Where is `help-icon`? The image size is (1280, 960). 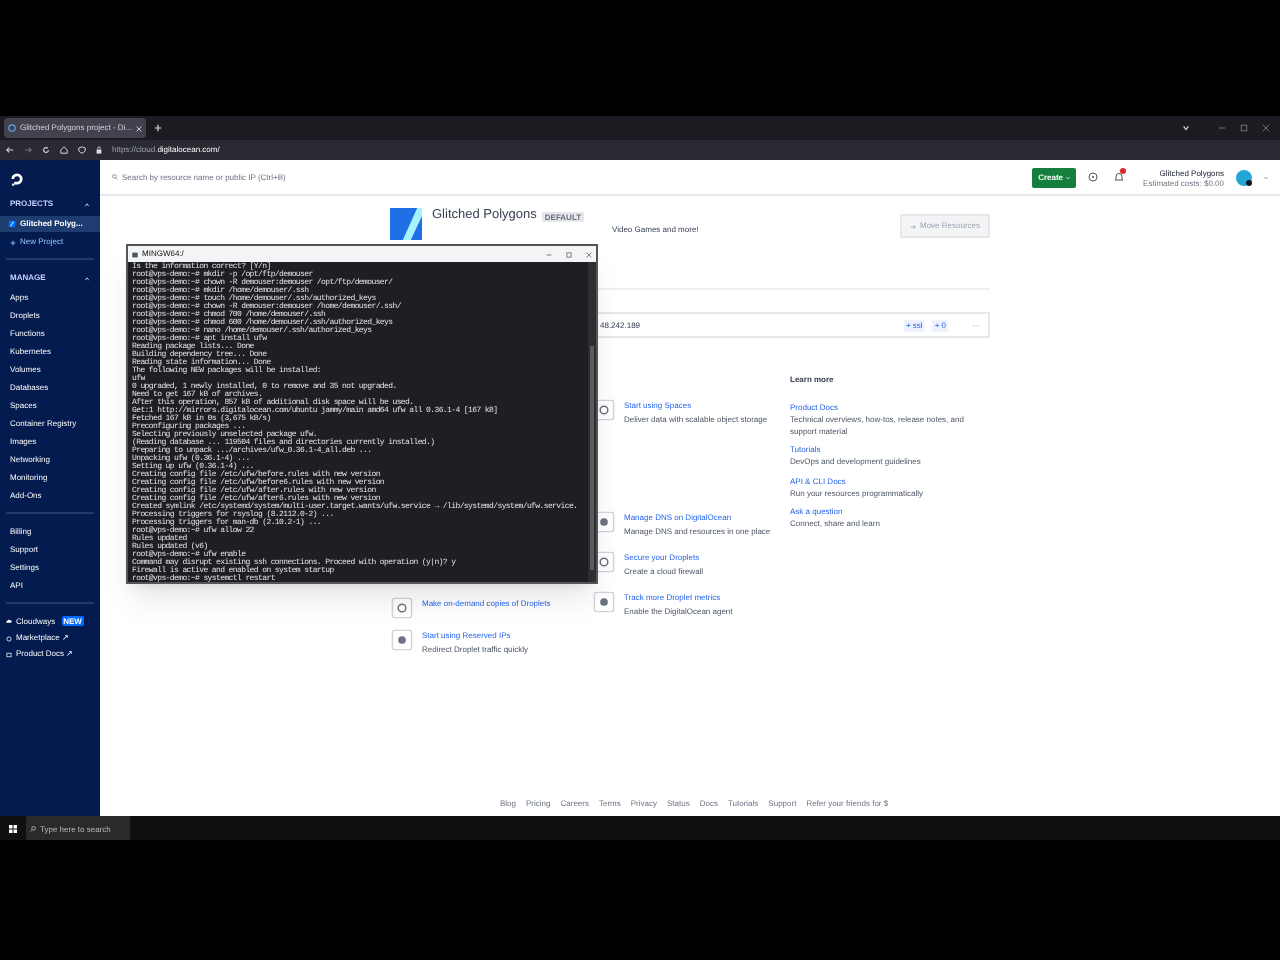 help-icon is located at coordinates (1092, 177).